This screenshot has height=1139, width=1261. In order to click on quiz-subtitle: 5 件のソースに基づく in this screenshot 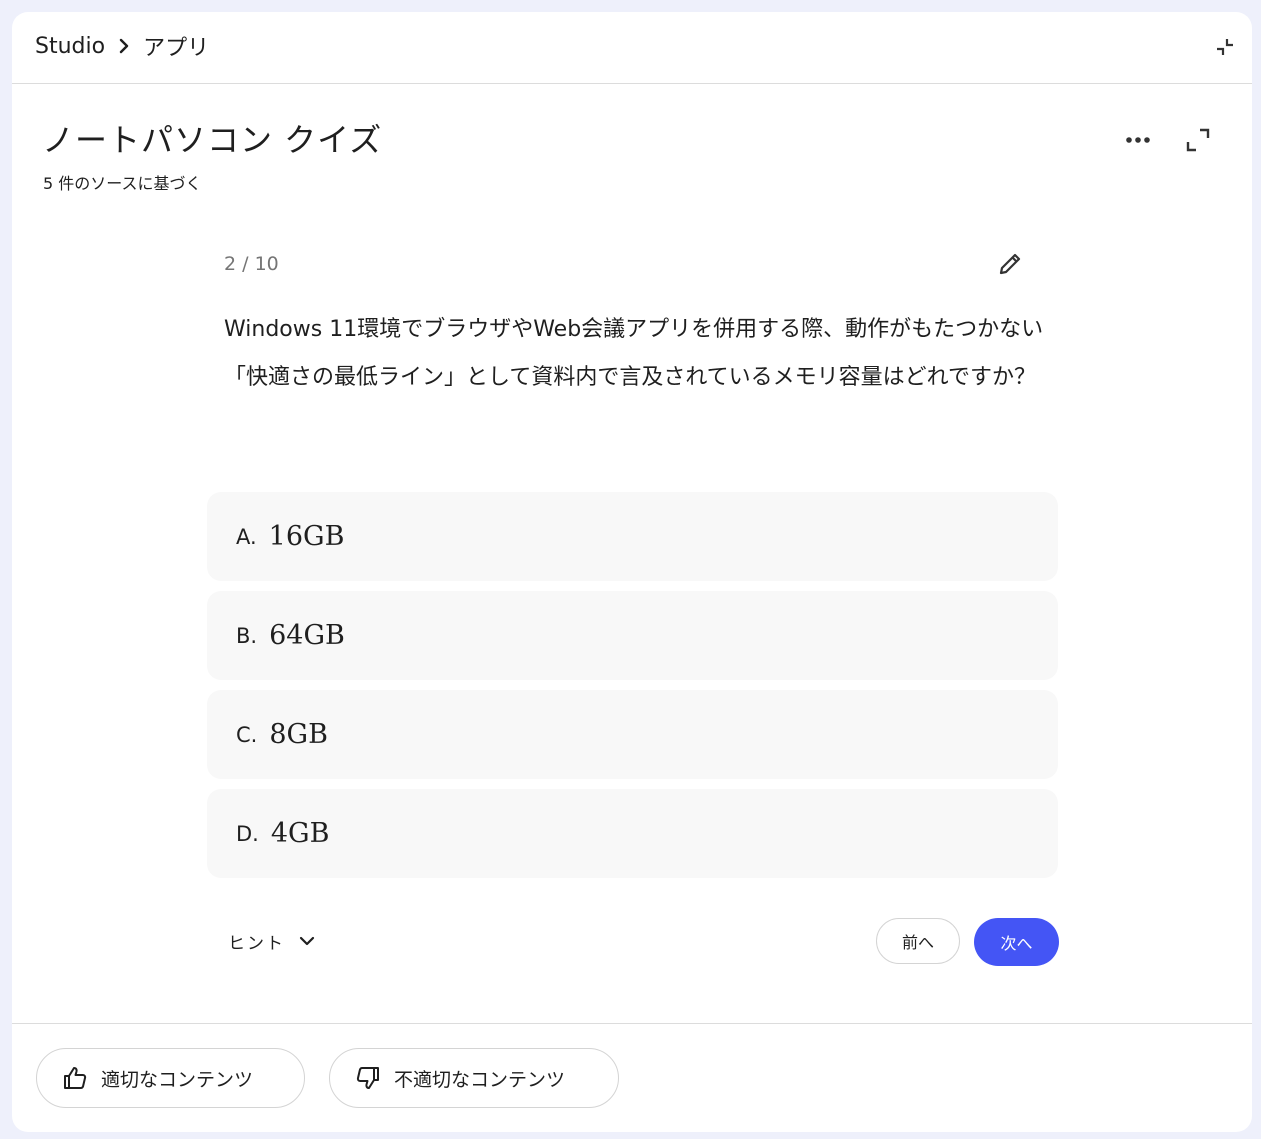, I will do `click(122, 183)`.